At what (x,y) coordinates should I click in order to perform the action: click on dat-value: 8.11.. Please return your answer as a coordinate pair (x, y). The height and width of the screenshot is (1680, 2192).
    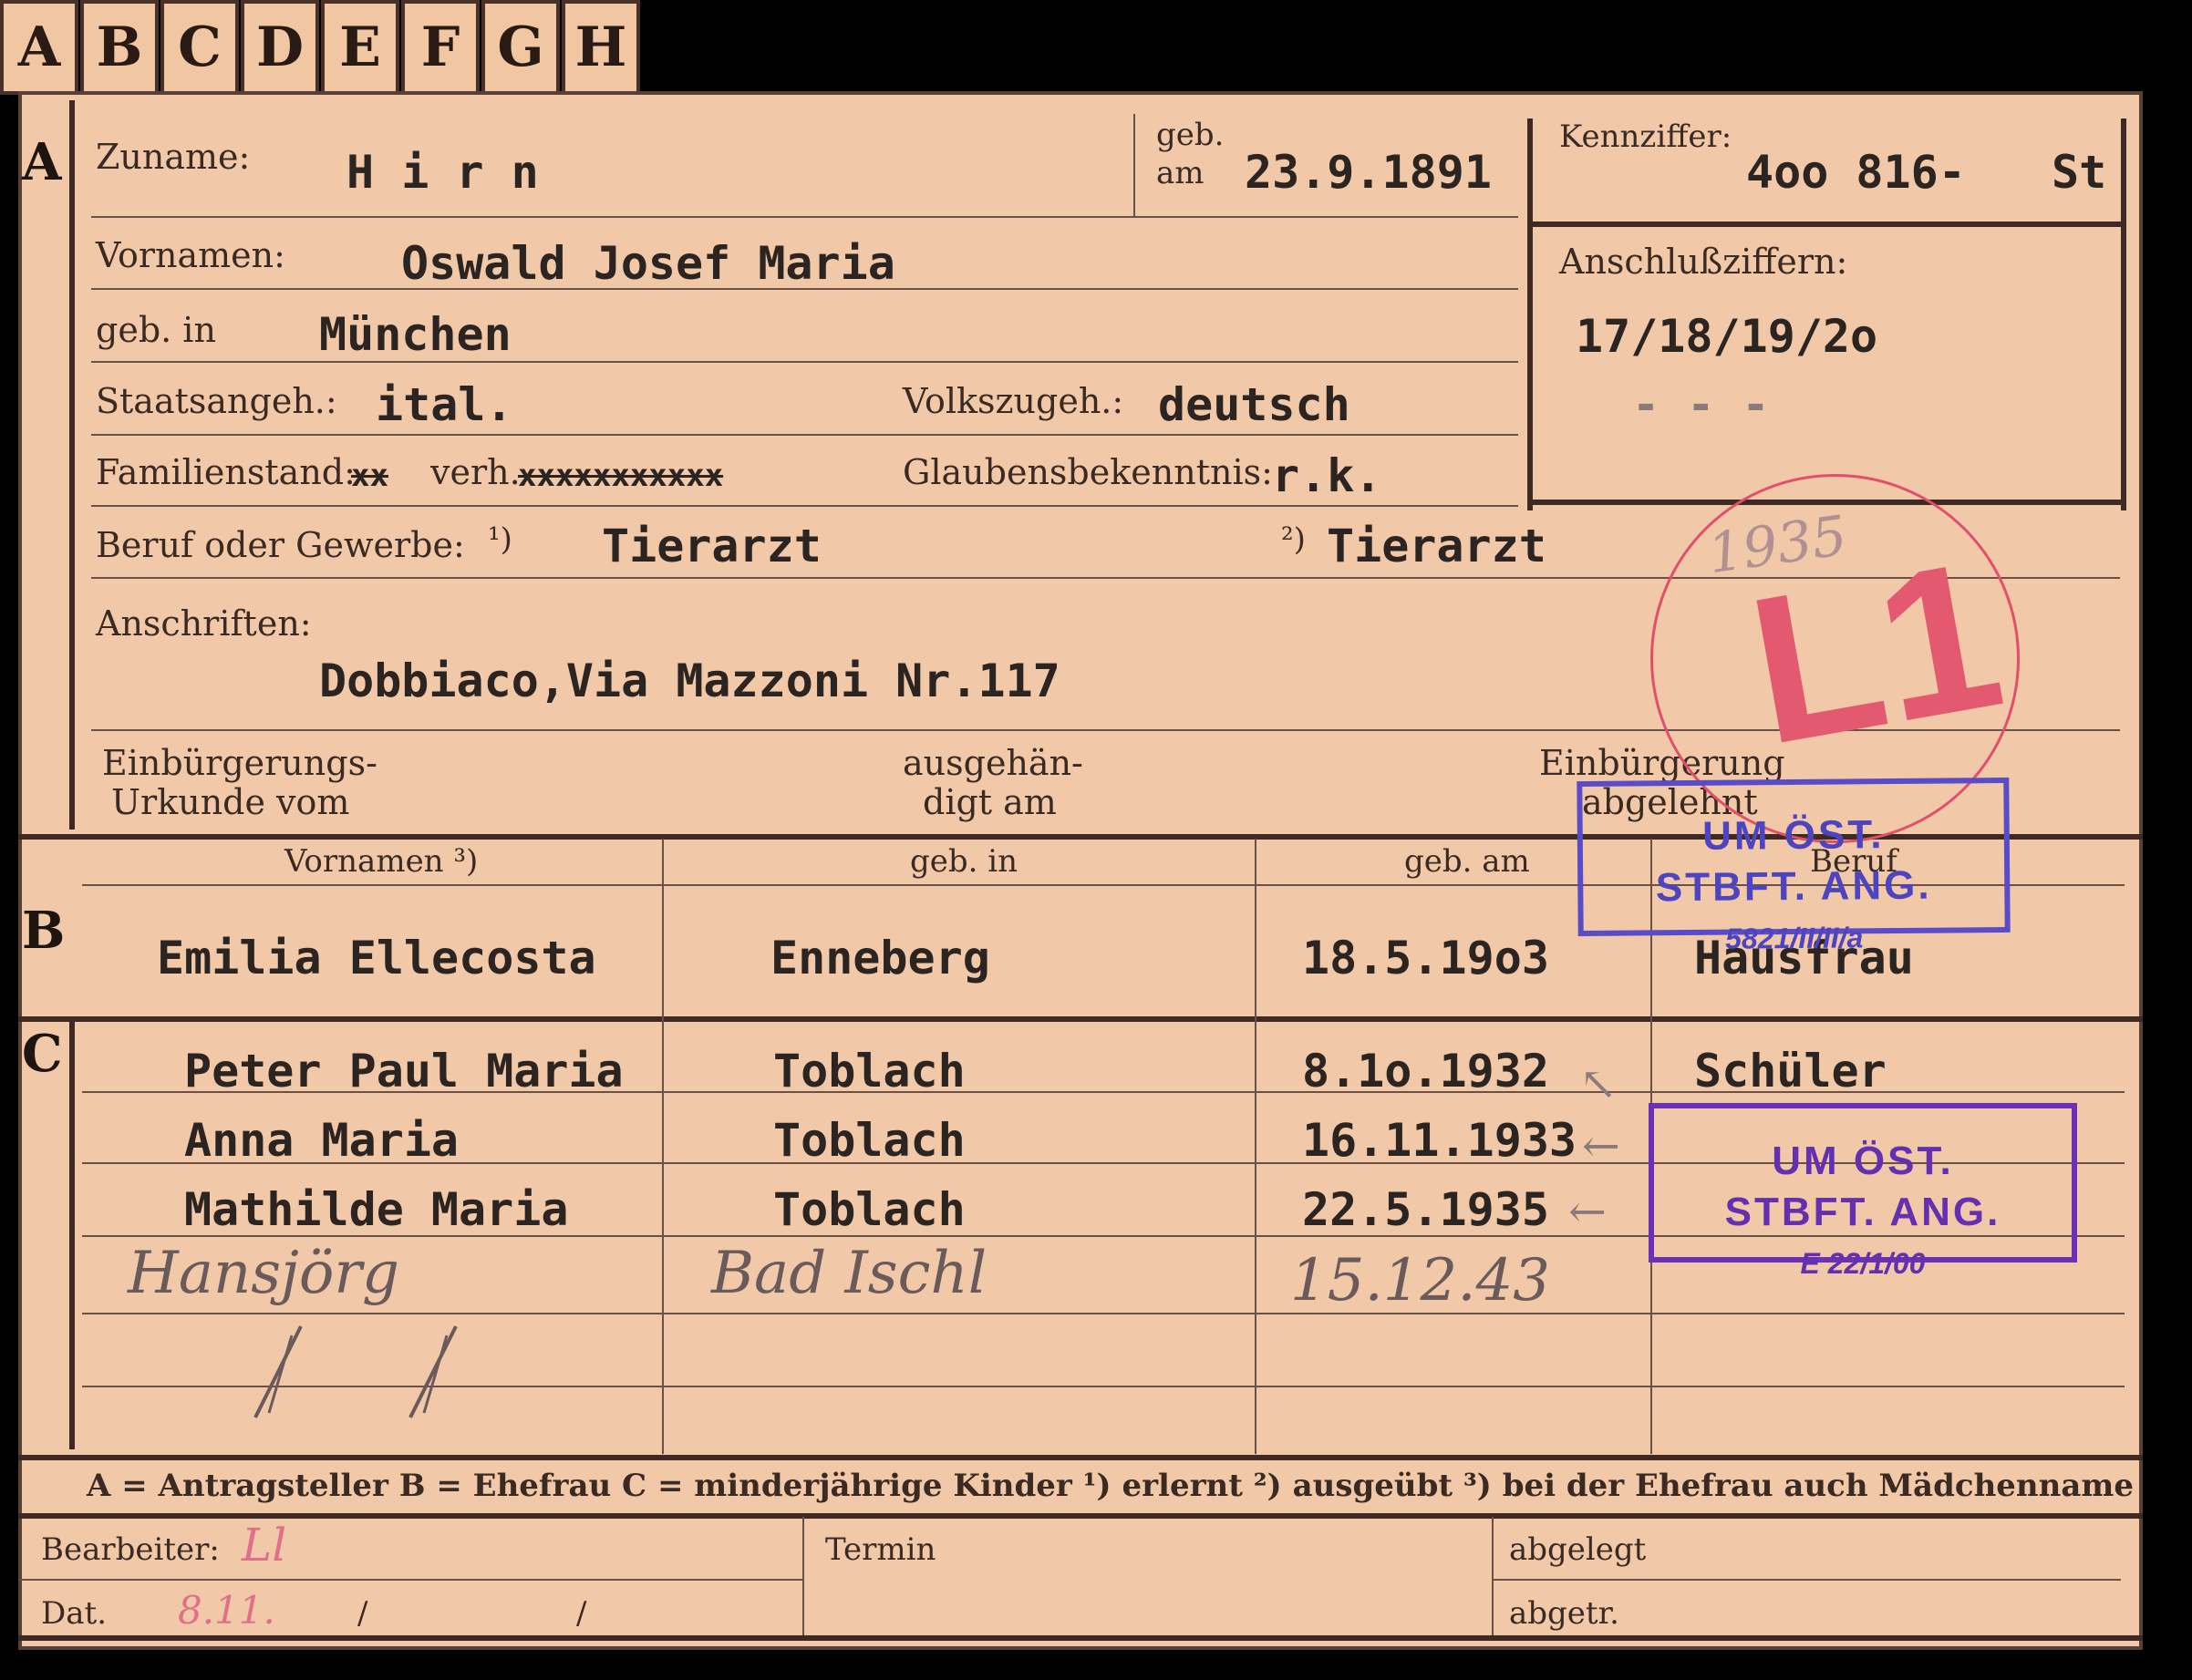
    Looking at the image, I should click on (226, 1611).